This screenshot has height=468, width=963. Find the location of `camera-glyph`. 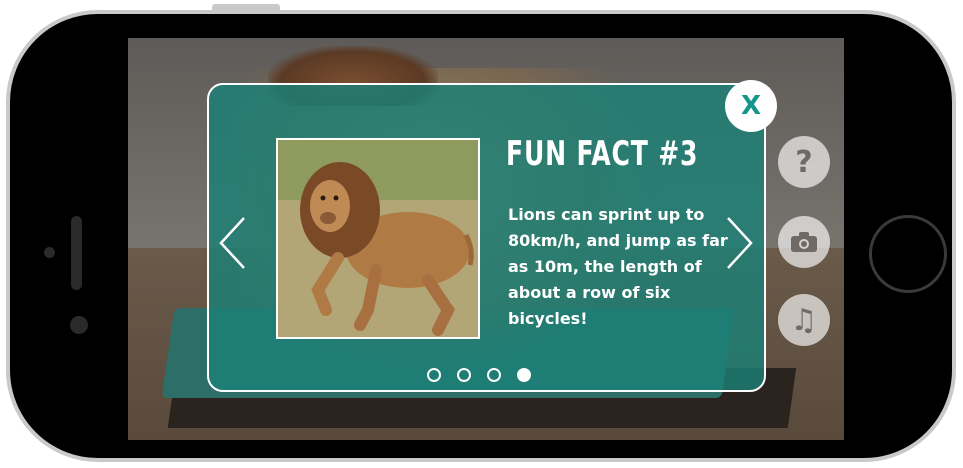

camera-glyph is located at coordinates (804, 242).